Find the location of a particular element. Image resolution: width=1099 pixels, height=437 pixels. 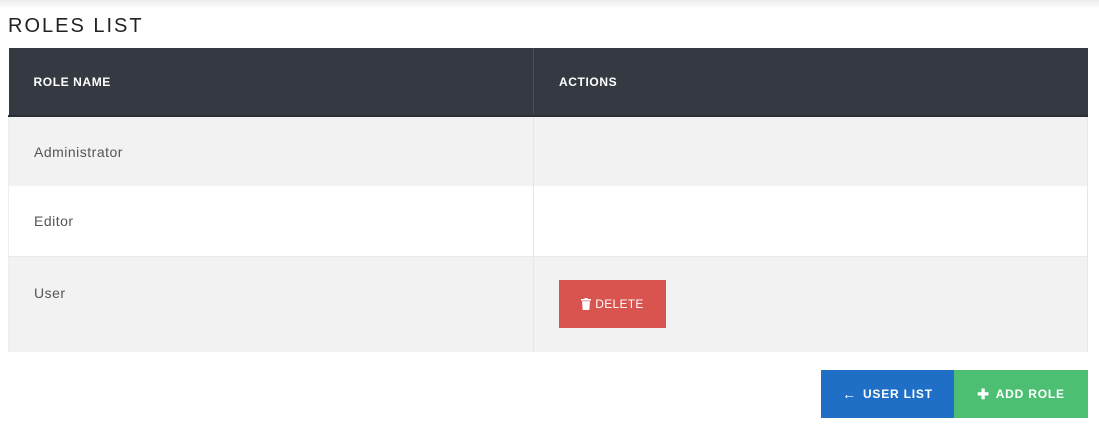

add-role-label: ADD ROLE is located at coordinates (1030, 394).